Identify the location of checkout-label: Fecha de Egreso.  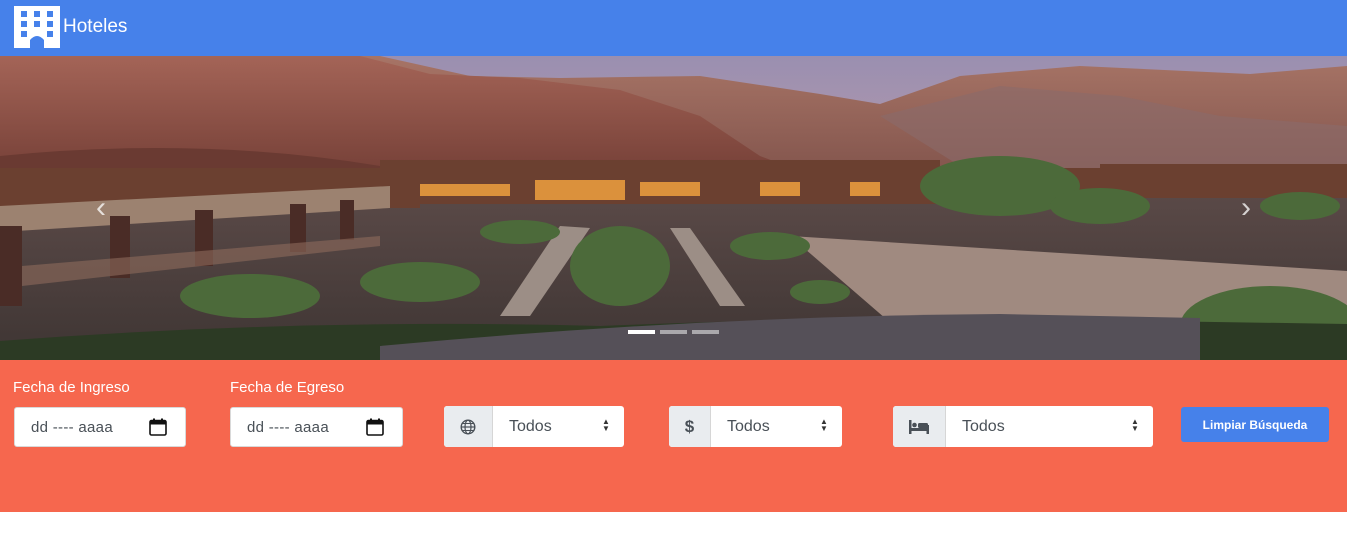
(287, 387).